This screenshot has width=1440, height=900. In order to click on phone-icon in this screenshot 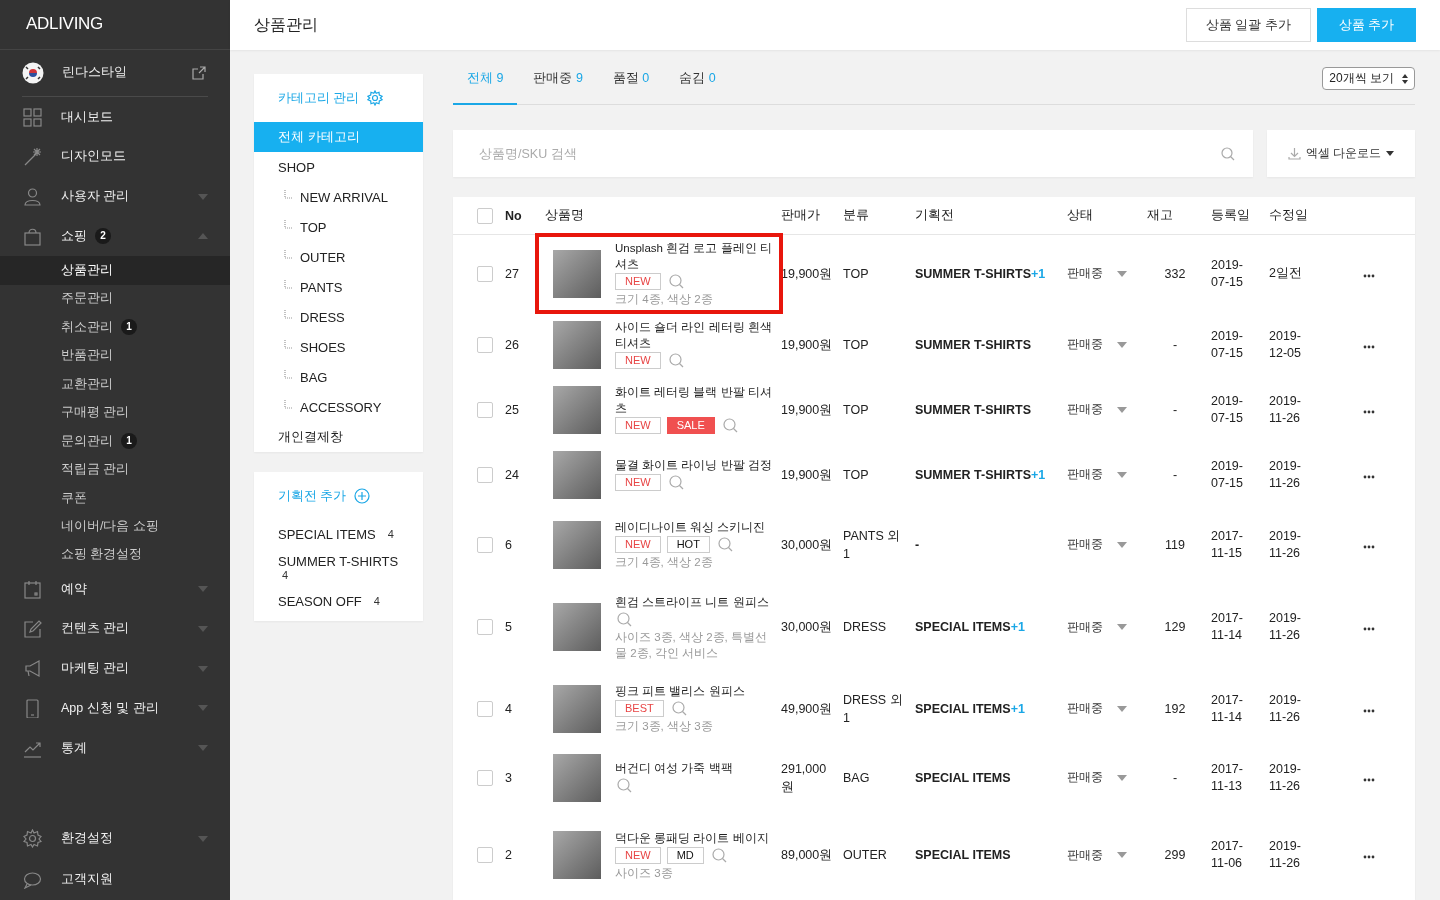, I will do `click(32, 708)`.